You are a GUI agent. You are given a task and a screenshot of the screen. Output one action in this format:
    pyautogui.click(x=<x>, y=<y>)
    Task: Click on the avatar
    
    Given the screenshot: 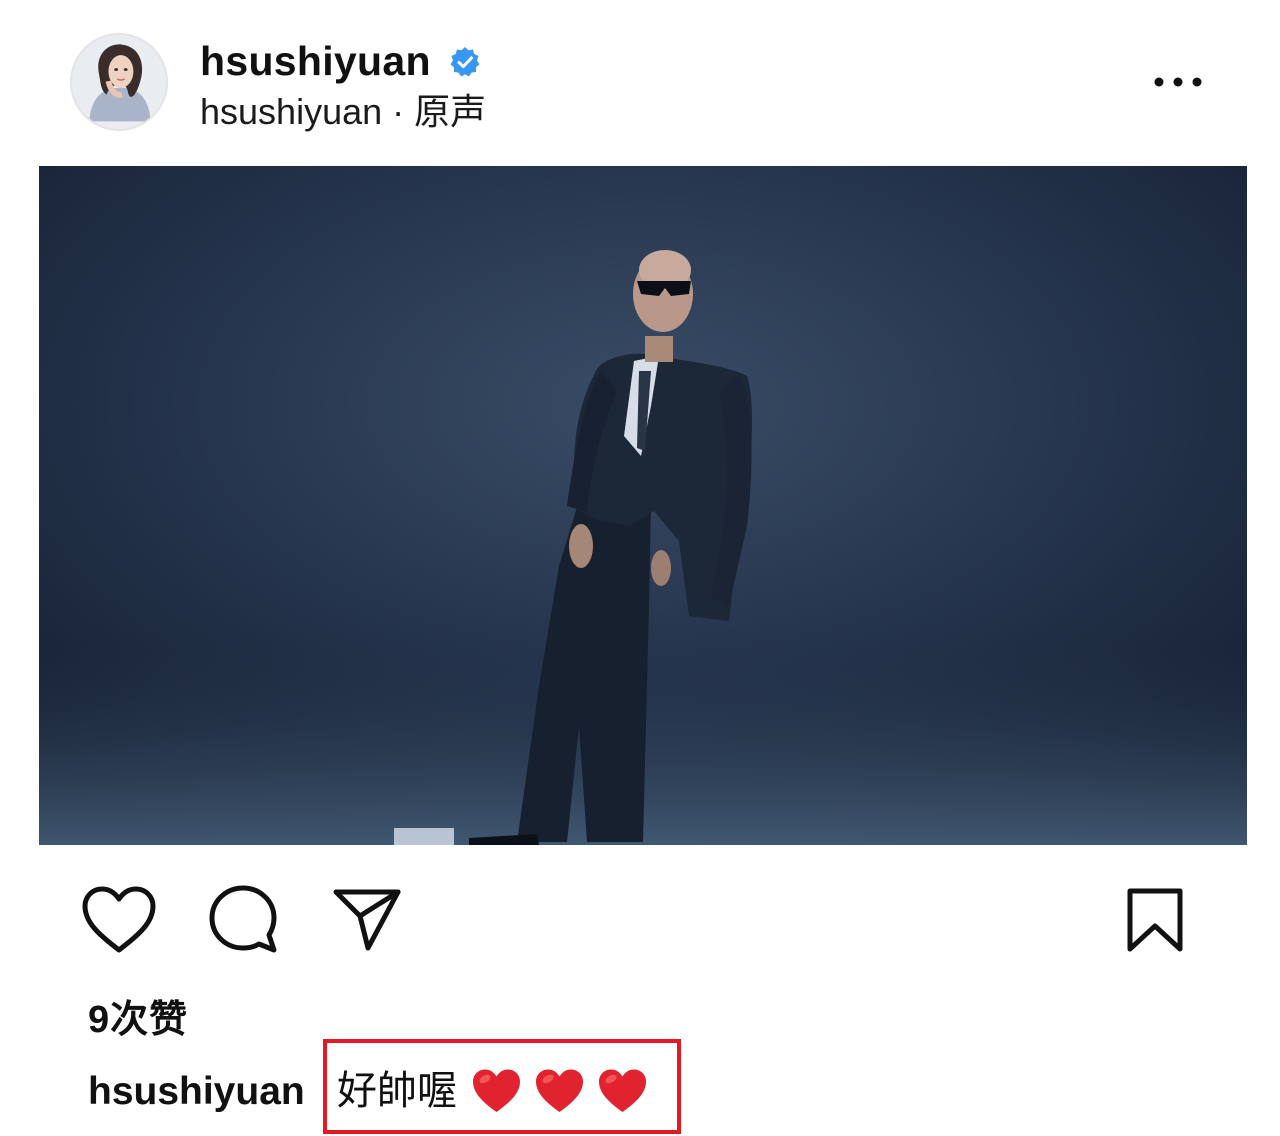 What is the action you would take?
    pyautogui.click(x=119, y=82)
    